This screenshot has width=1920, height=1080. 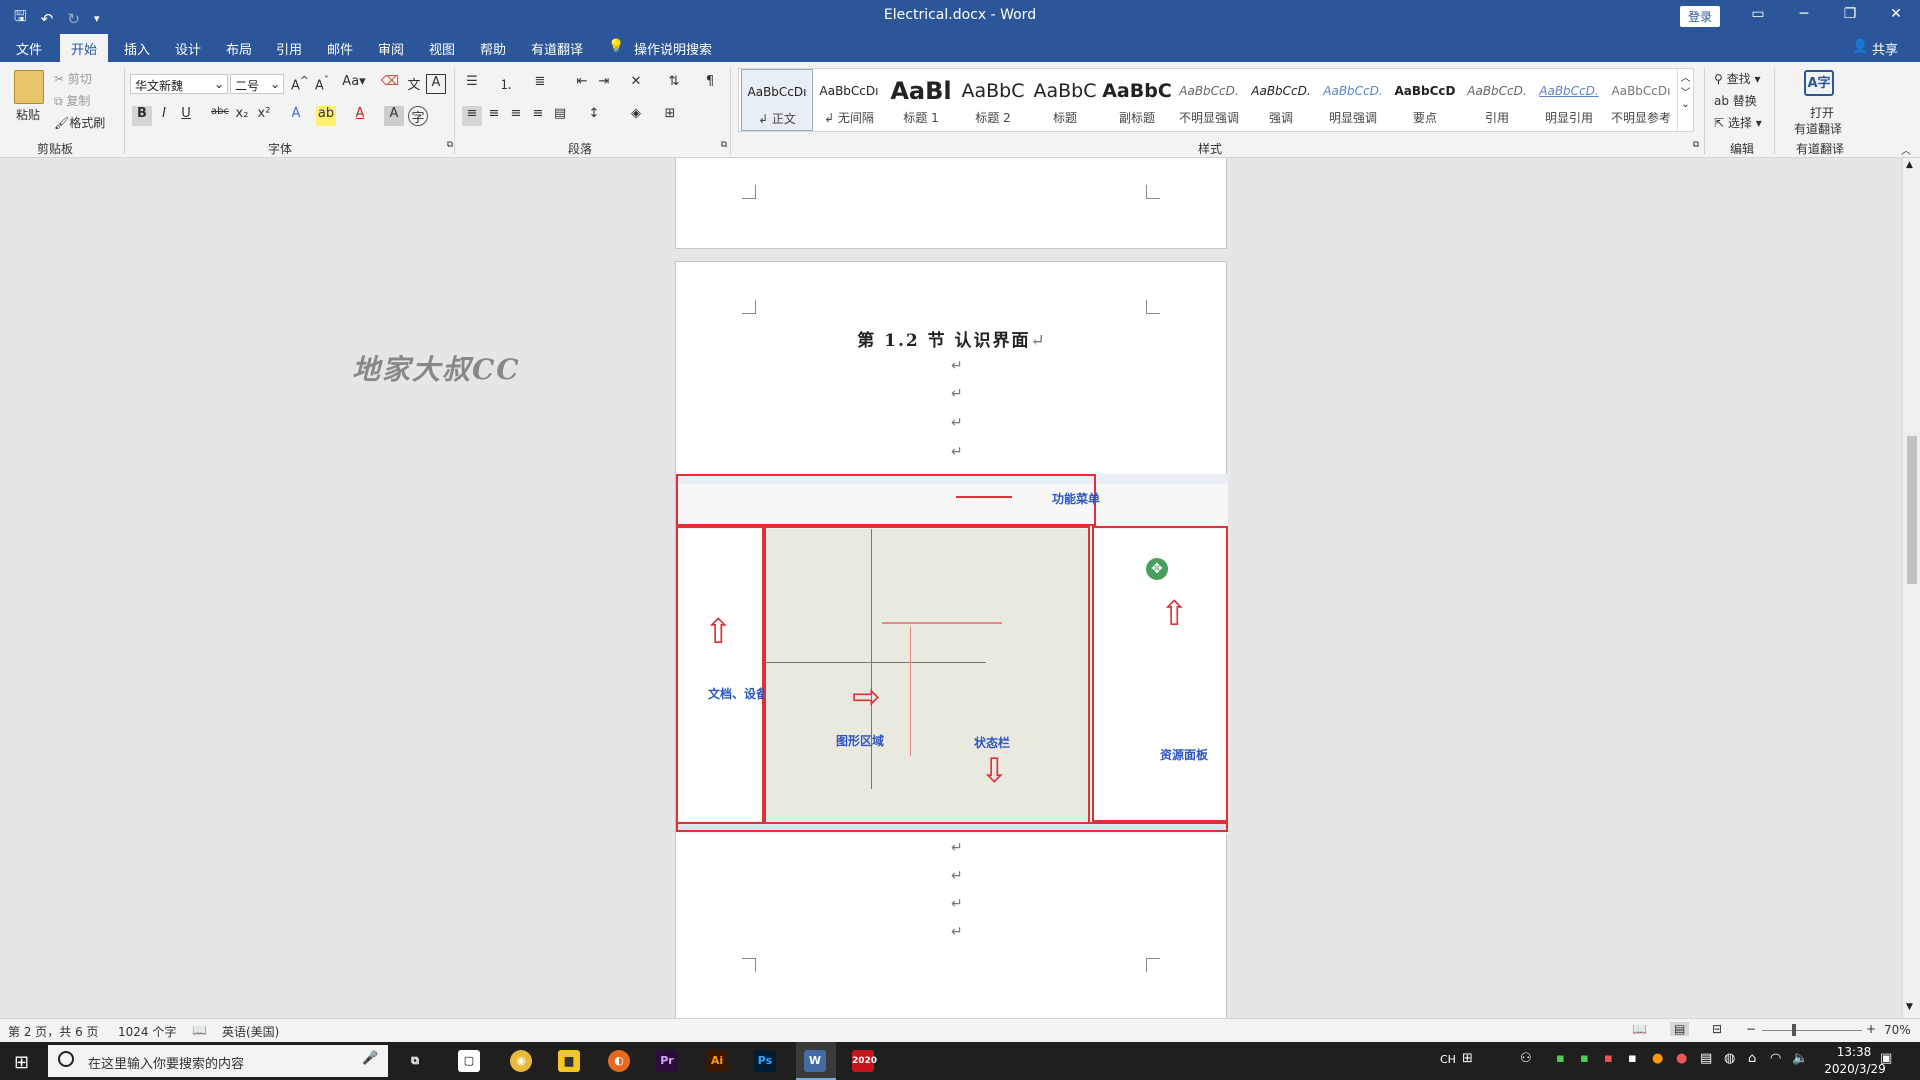 I want to click on distributed-icon: ▤, so click(x=560, y=116).